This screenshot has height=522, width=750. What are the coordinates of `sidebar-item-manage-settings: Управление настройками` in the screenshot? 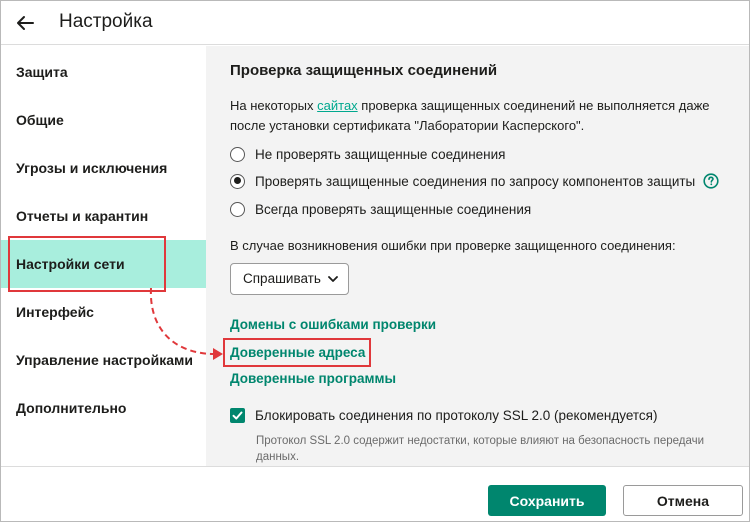 It's located at (103, 360).